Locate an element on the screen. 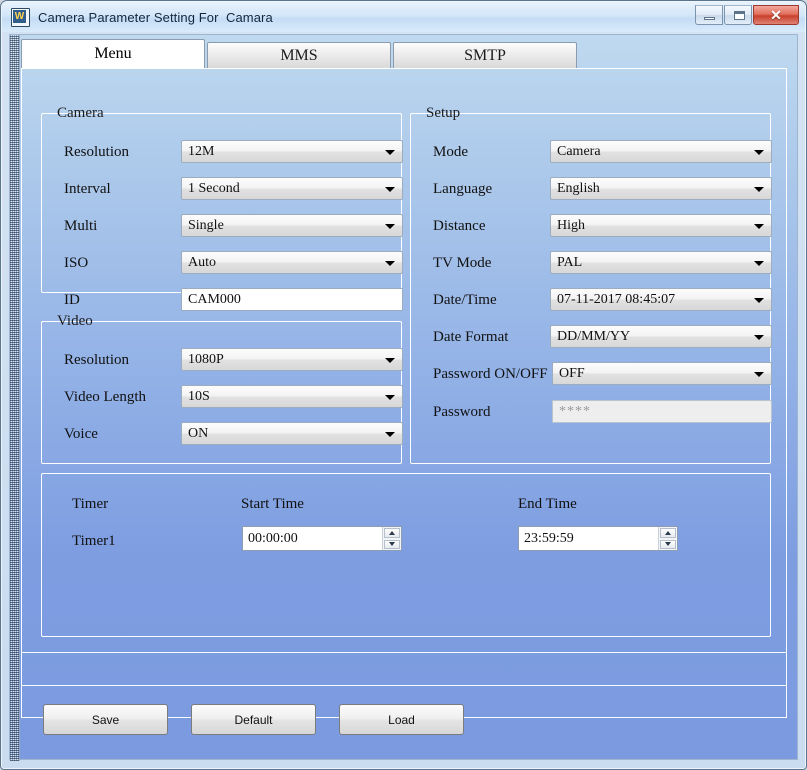 Image resolution: width=807 pixels, height=770 pixels. combo-setup-tvmode-value: PAL is located at coordinates (570, 262).